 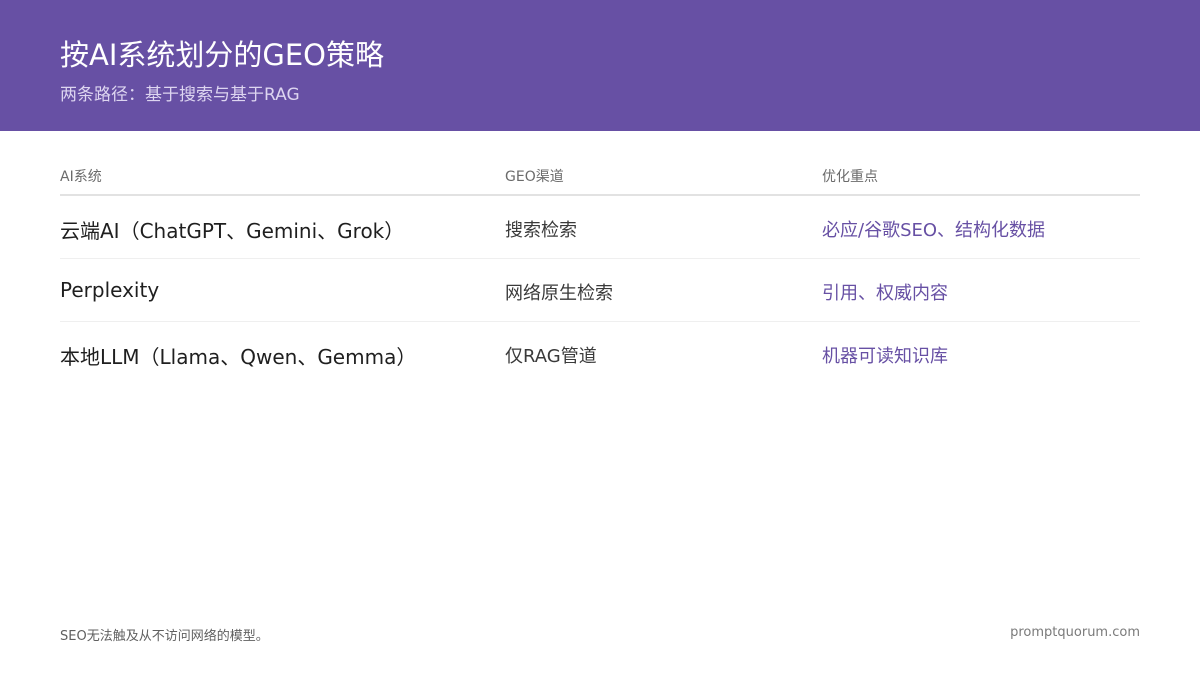 I want to click on cell-ai-system: 云端AI（ChatGPT、Gemini、Grok）, so click(x=232, y=231).